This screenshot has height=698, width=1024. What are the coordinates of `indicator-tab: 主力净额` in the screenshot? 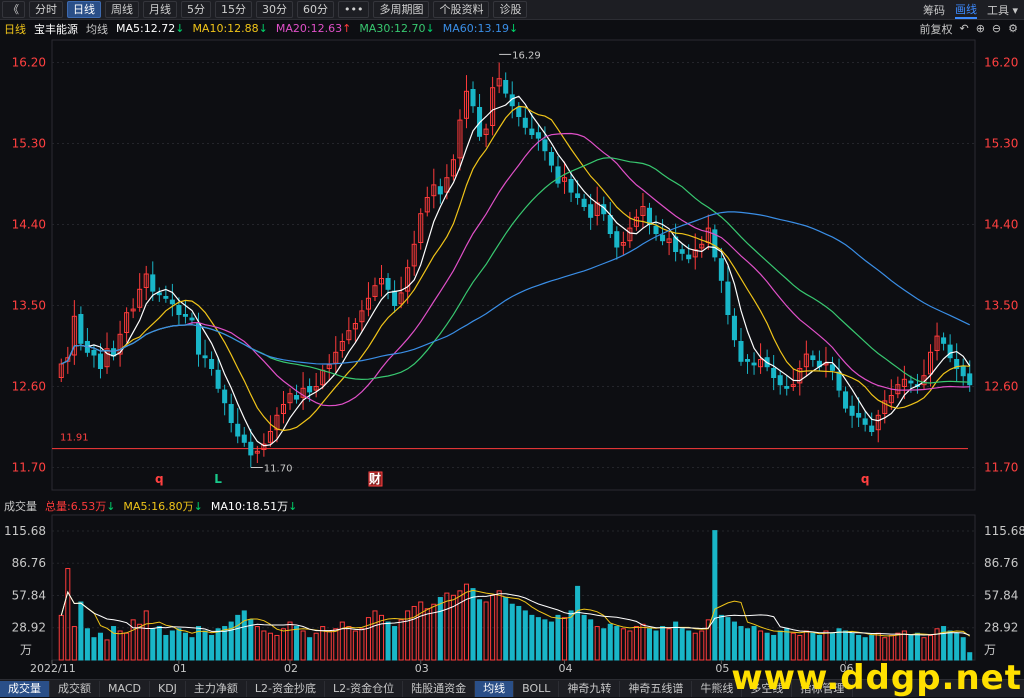 It's located at (216, 688).